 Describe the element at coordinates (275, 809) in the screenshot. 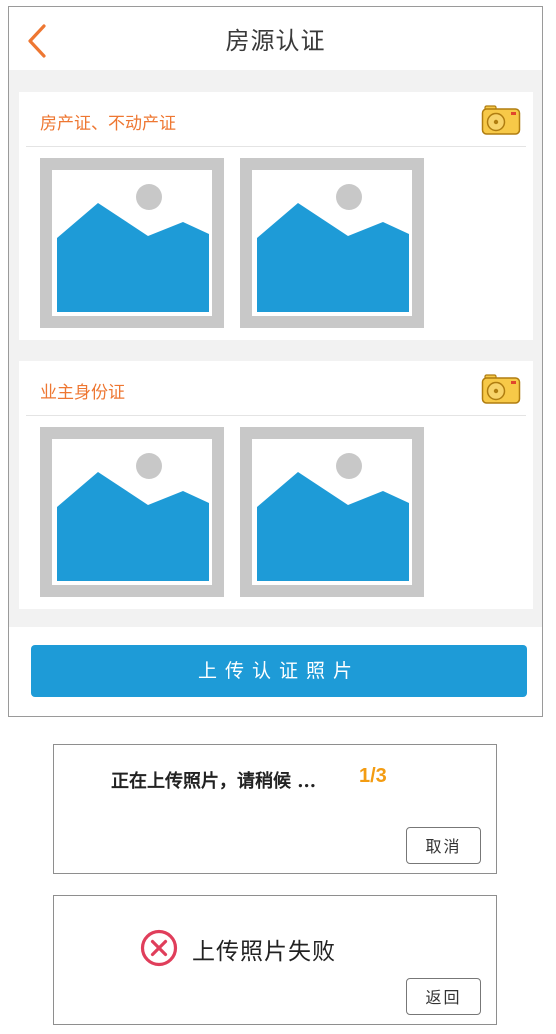

I see `upload-progress-dialog: 正在上传照片，请稍候 ... 1/3 取消` at that location.